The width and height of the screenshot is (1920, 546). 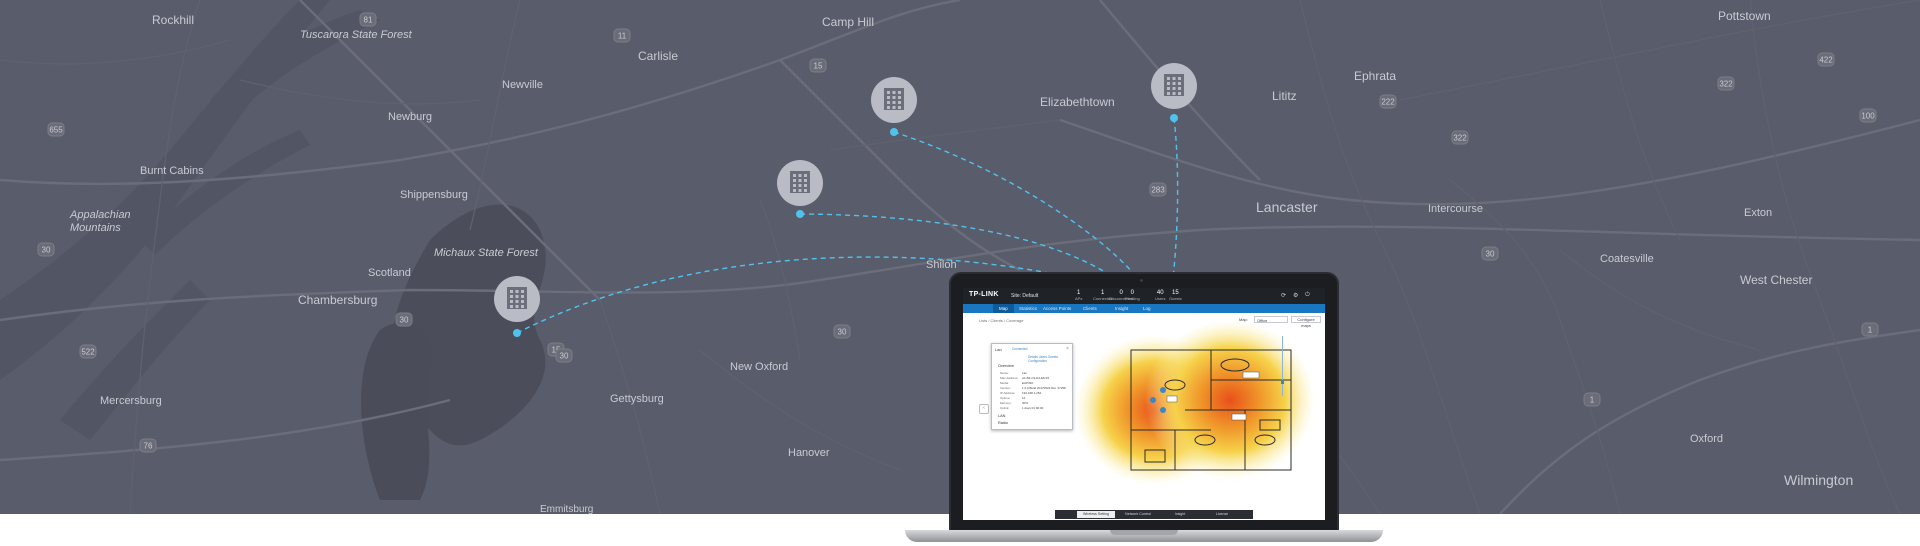 What do you see at coordinates (1282, 366) in the screenshot?
I see `zoom-slider` at bounding box center [1282, 366].